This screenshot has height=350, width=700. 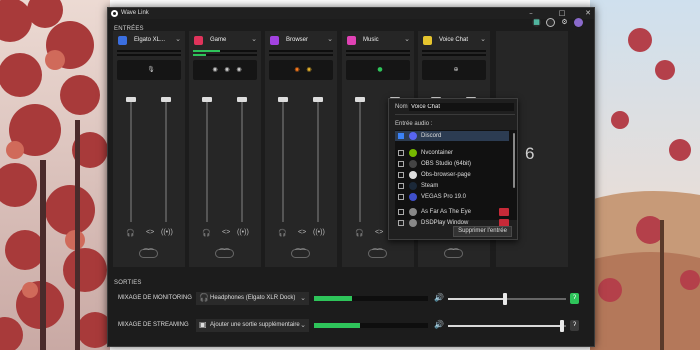 I want to click on channel-footer: 🎧 <> ((•)), so click(x=225, y=235).